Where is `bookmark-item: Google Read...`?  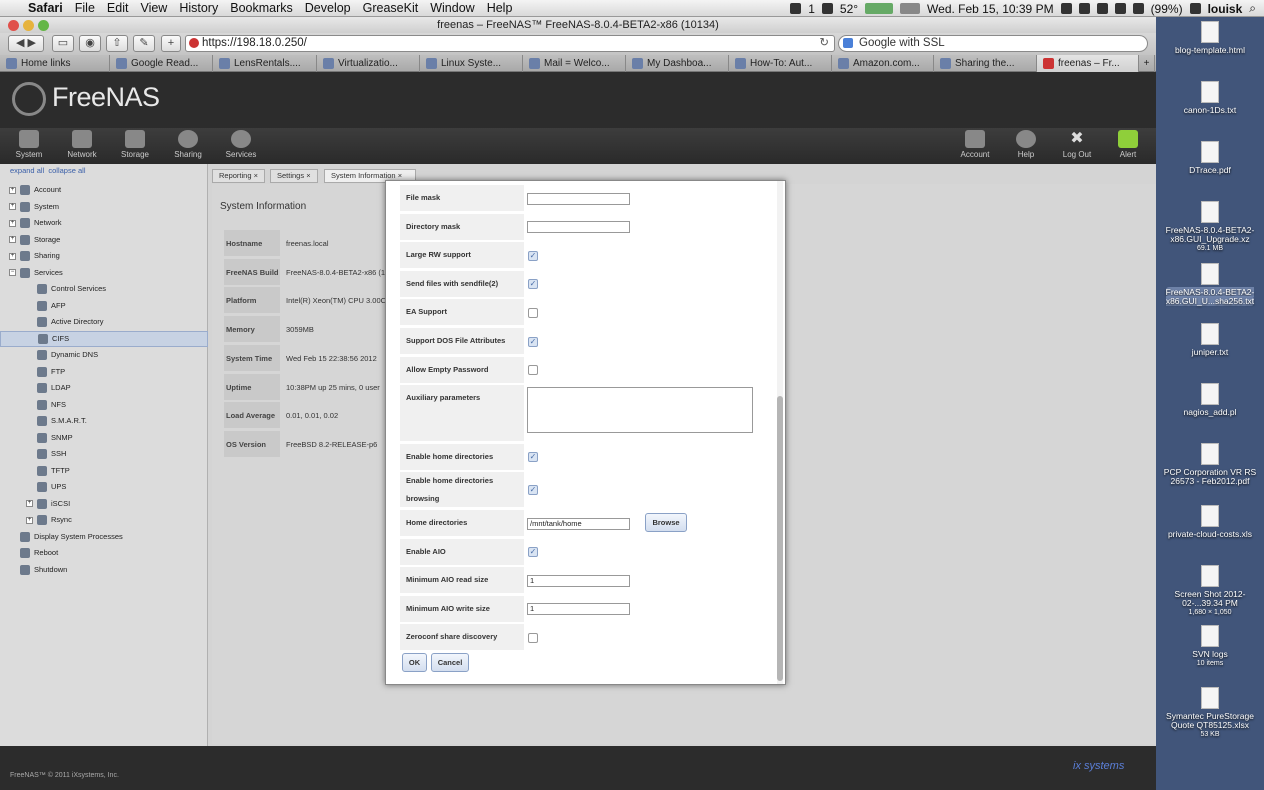
bookmark-item: Google Read... is located at coordinates (161, 63).